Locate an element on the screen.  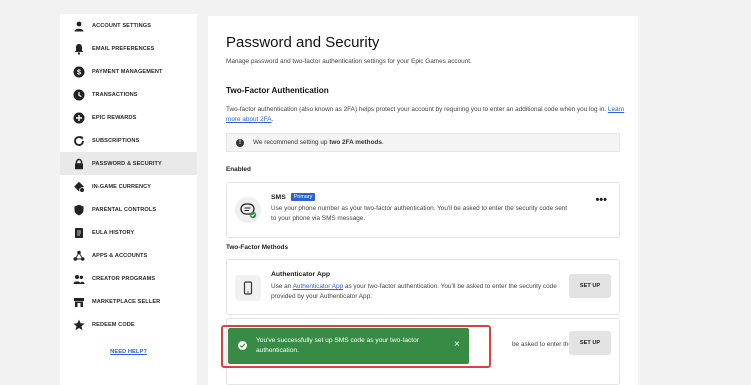
sidebar-item-payment-management: $ PAYMENT MANAGEMENT is located at coordinates (128, 71).